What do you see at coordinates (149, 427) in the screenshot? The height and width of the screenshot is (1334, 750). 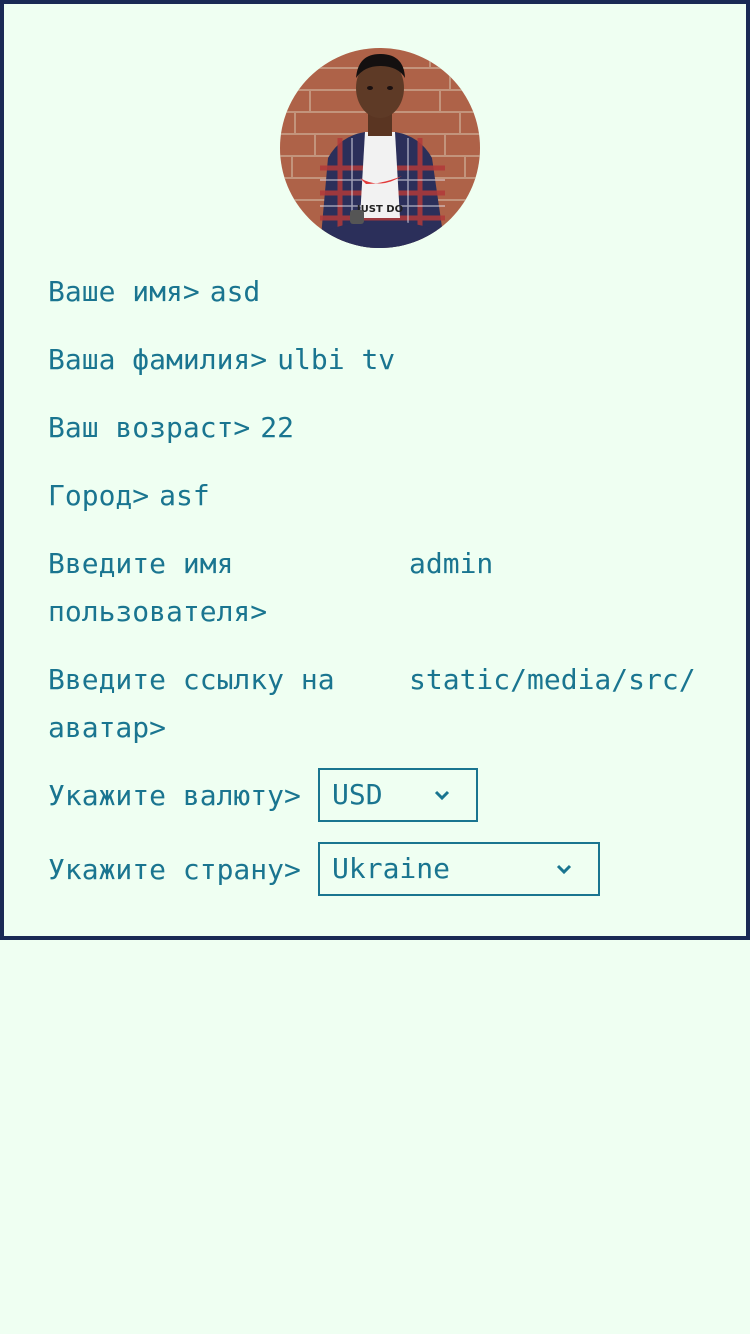 I see `age-label: Ваш возраст>` at bounding box center [149, 427].